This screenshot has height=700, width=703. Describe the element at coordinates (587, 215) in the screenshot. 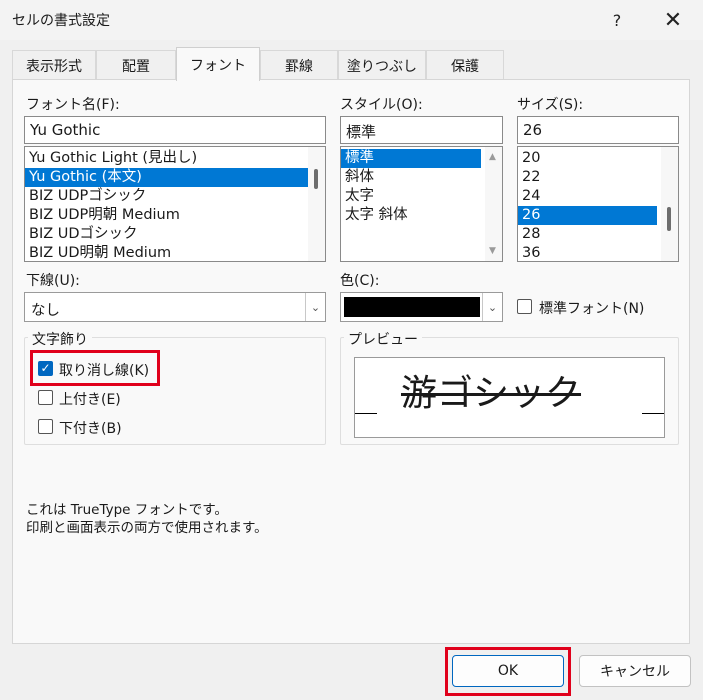

I see `list-item-selected: 26` at that location.